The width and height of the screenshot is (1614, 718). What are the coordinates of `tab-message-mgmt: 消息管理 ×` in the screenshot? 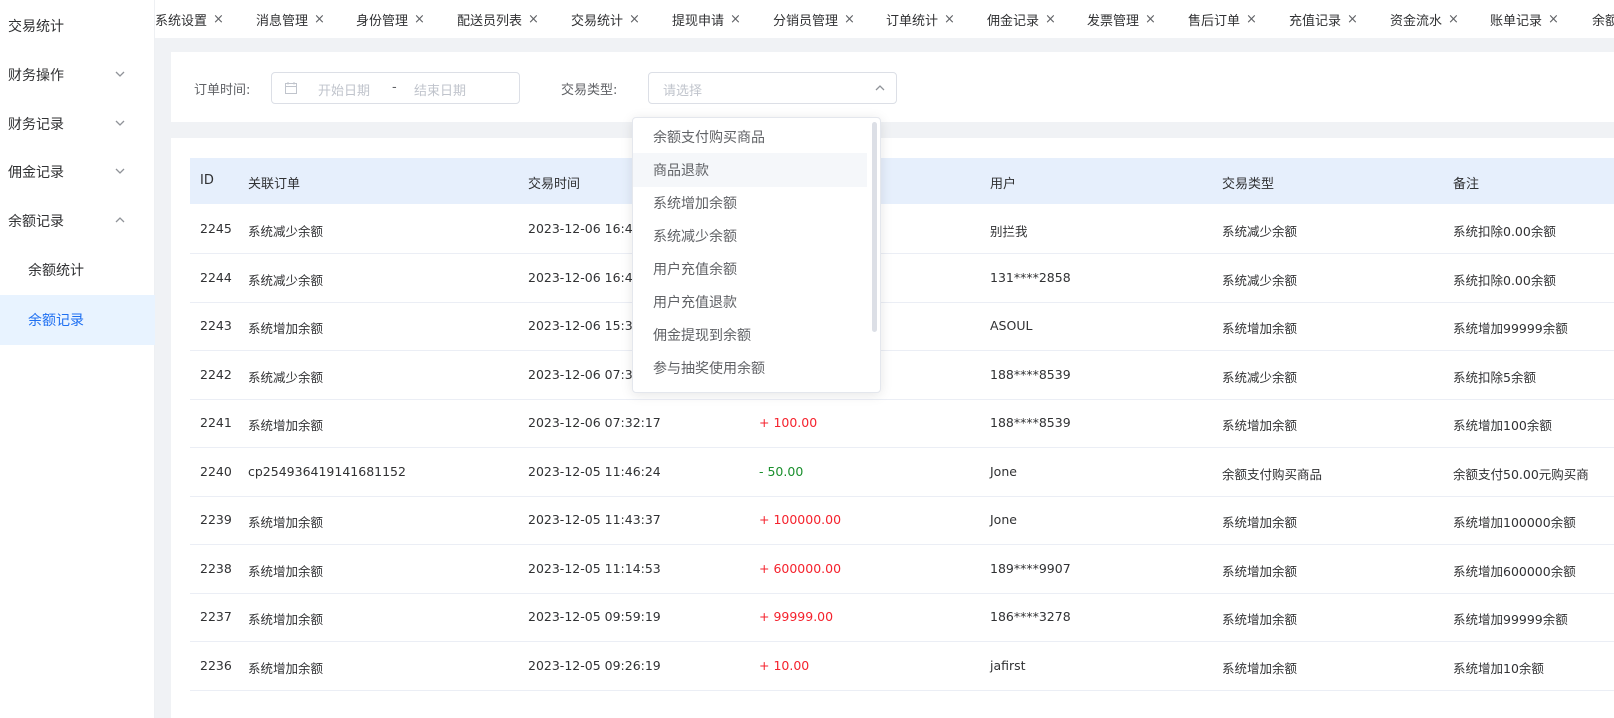 It's located at (290, 19).